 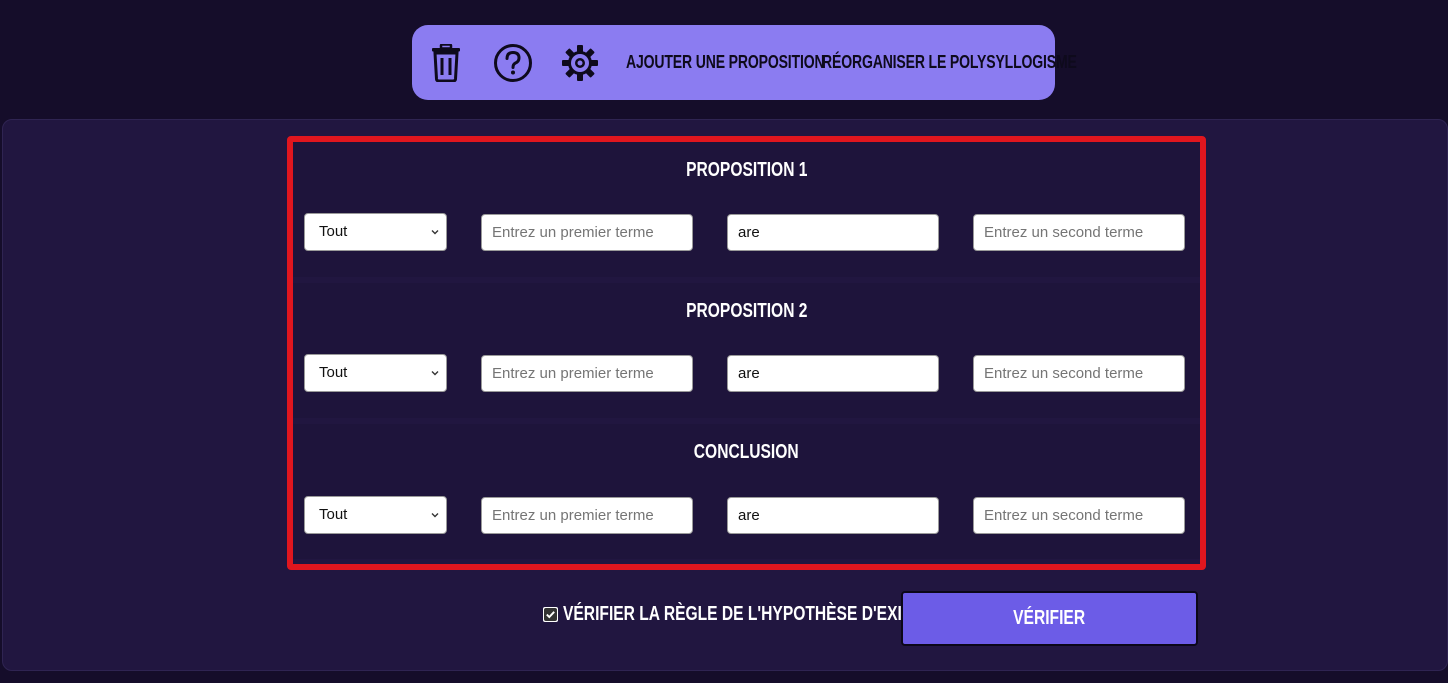 I want to click on add-proposition-button: Ajouter une proposition, so click(x=725, y=62).